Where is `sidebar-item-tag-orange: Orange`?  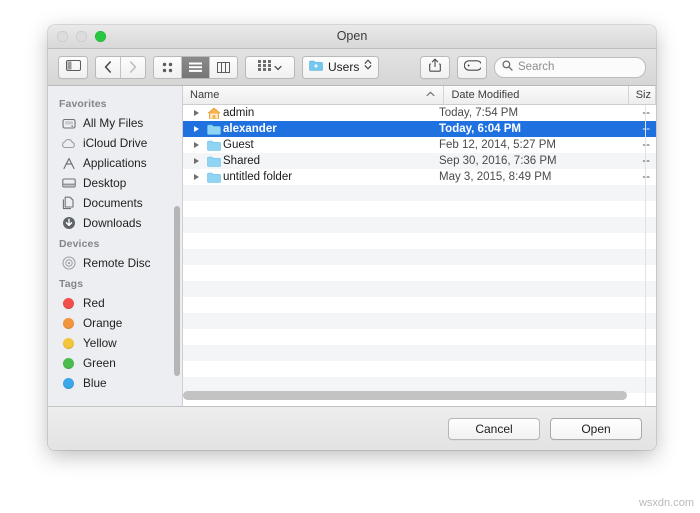
sidebar-item-tag-orange: Orange is located at coordinates (115, 323).